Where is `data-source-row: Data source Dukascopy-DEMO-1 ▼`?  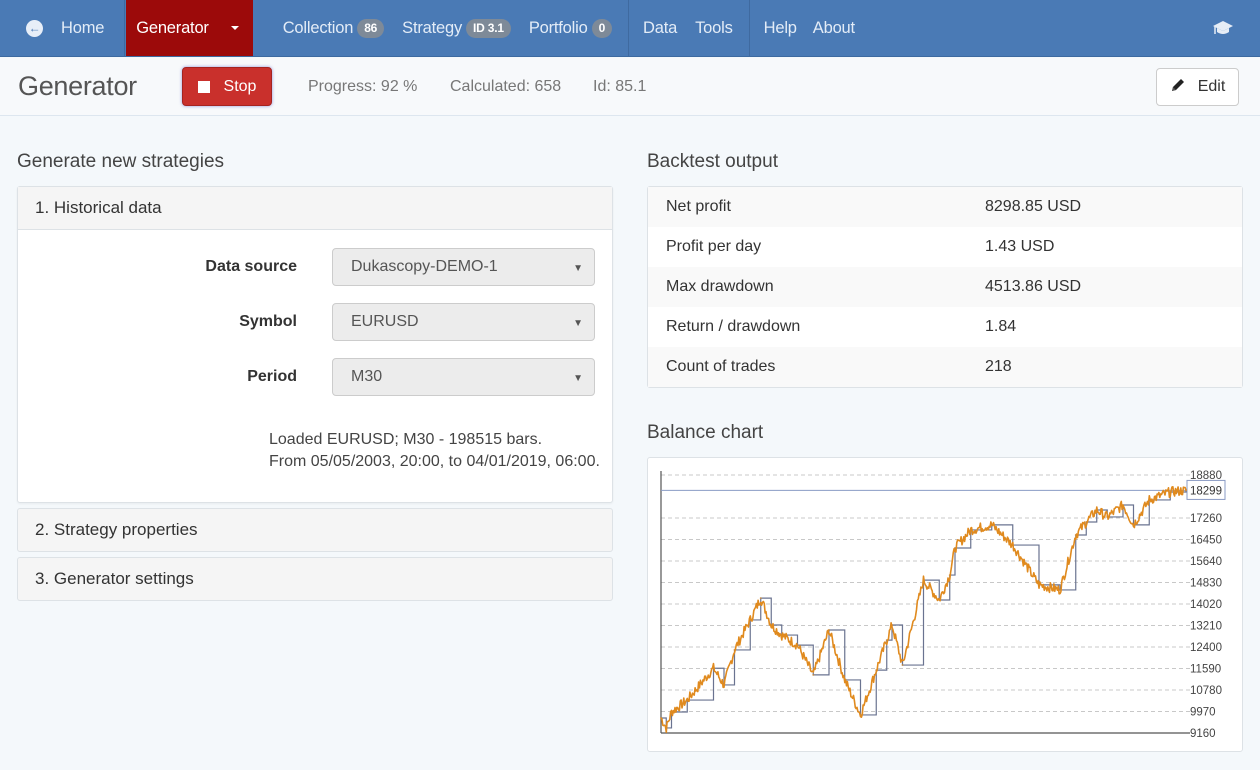
data-source-row: Data source Dukascopy-DEMO-1 ▼ is located at coordinates (315, 267).